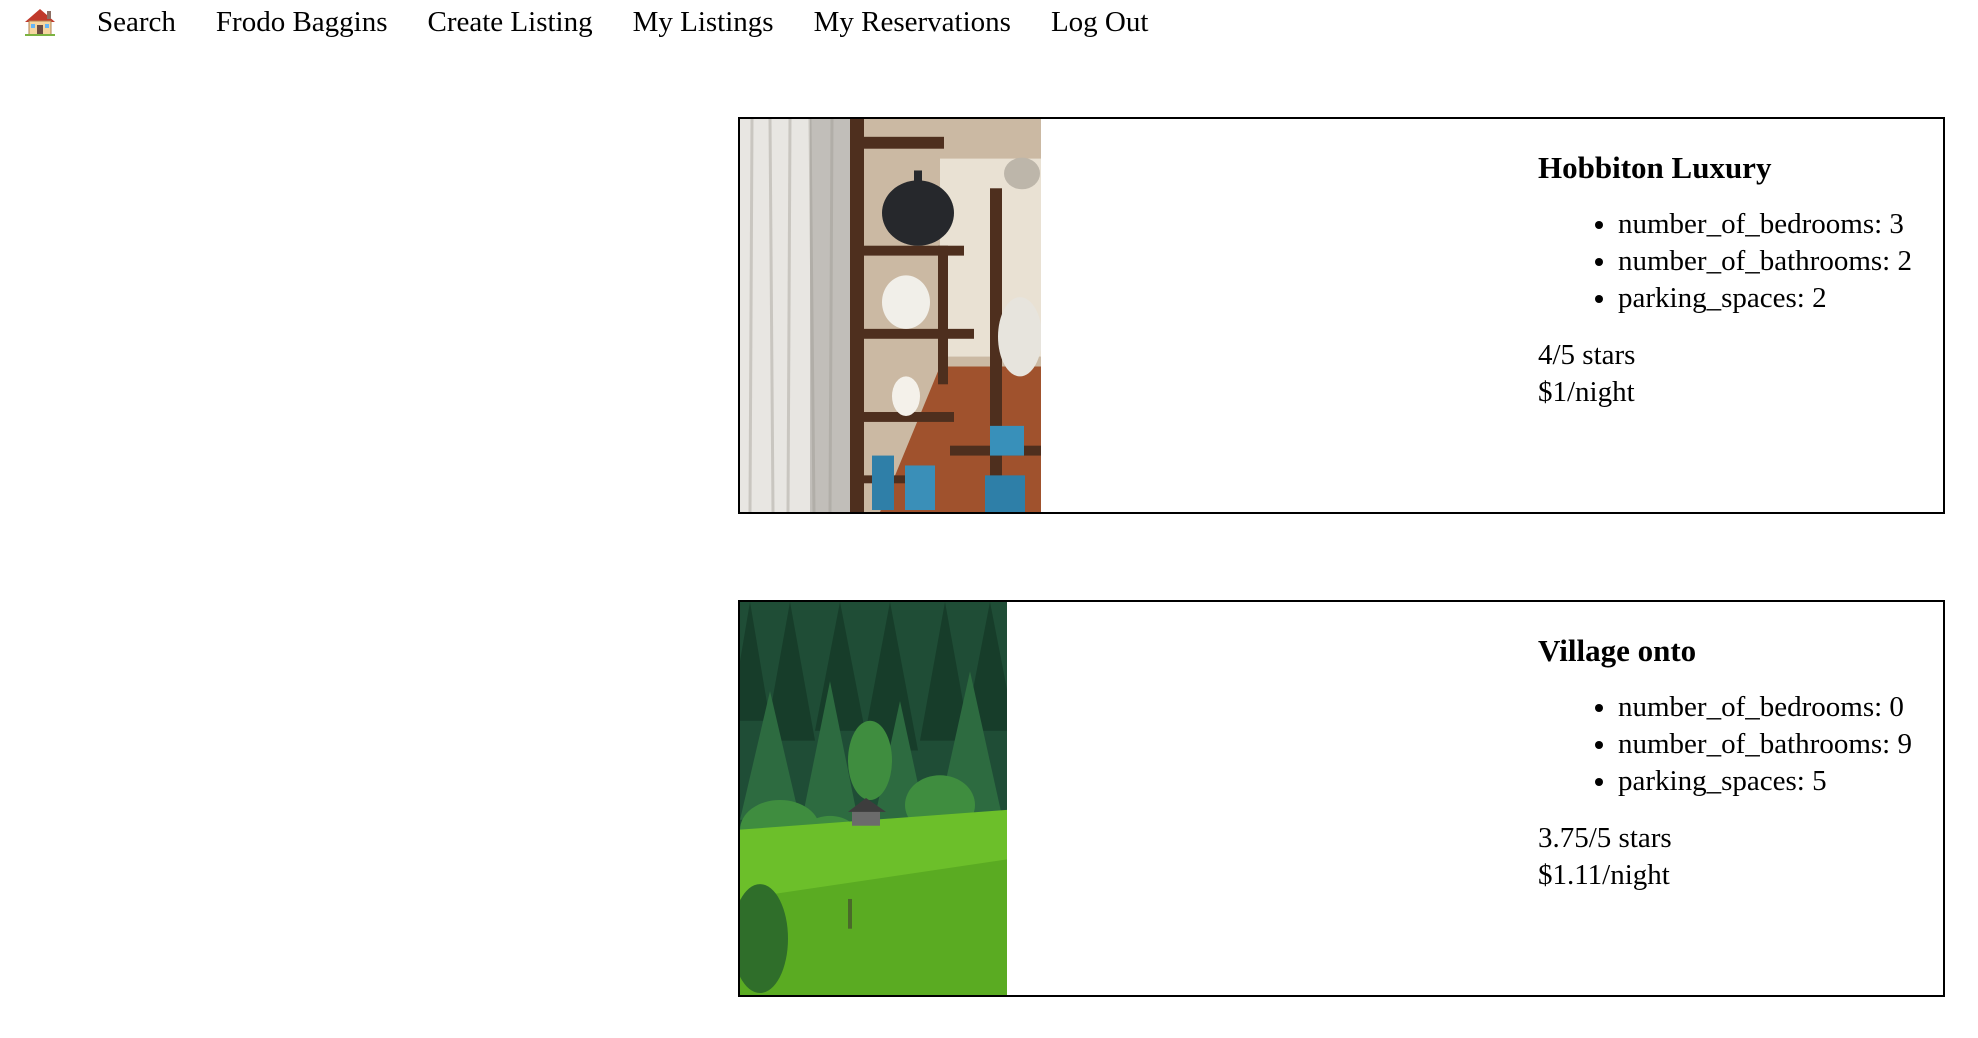  I want to click on nav-my-reservations-link: My Reservations, so click(912, 22).